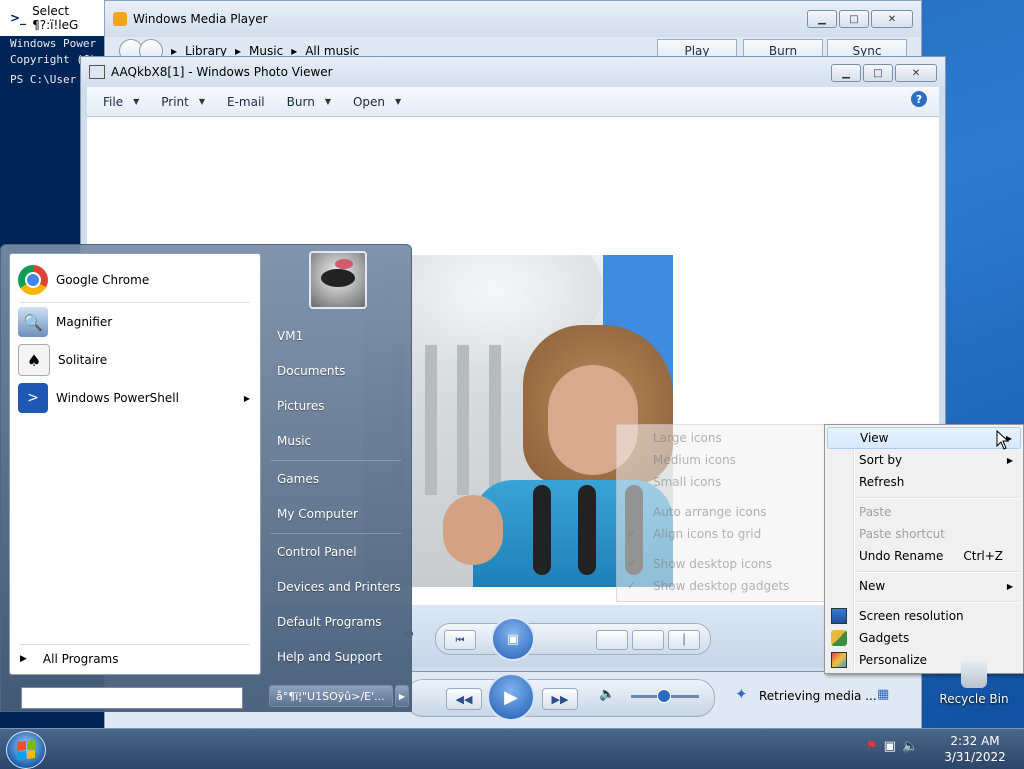  I want to click on powershell-titlebar: >_ Select ¶?:ï!lеG, so click(56, 18).